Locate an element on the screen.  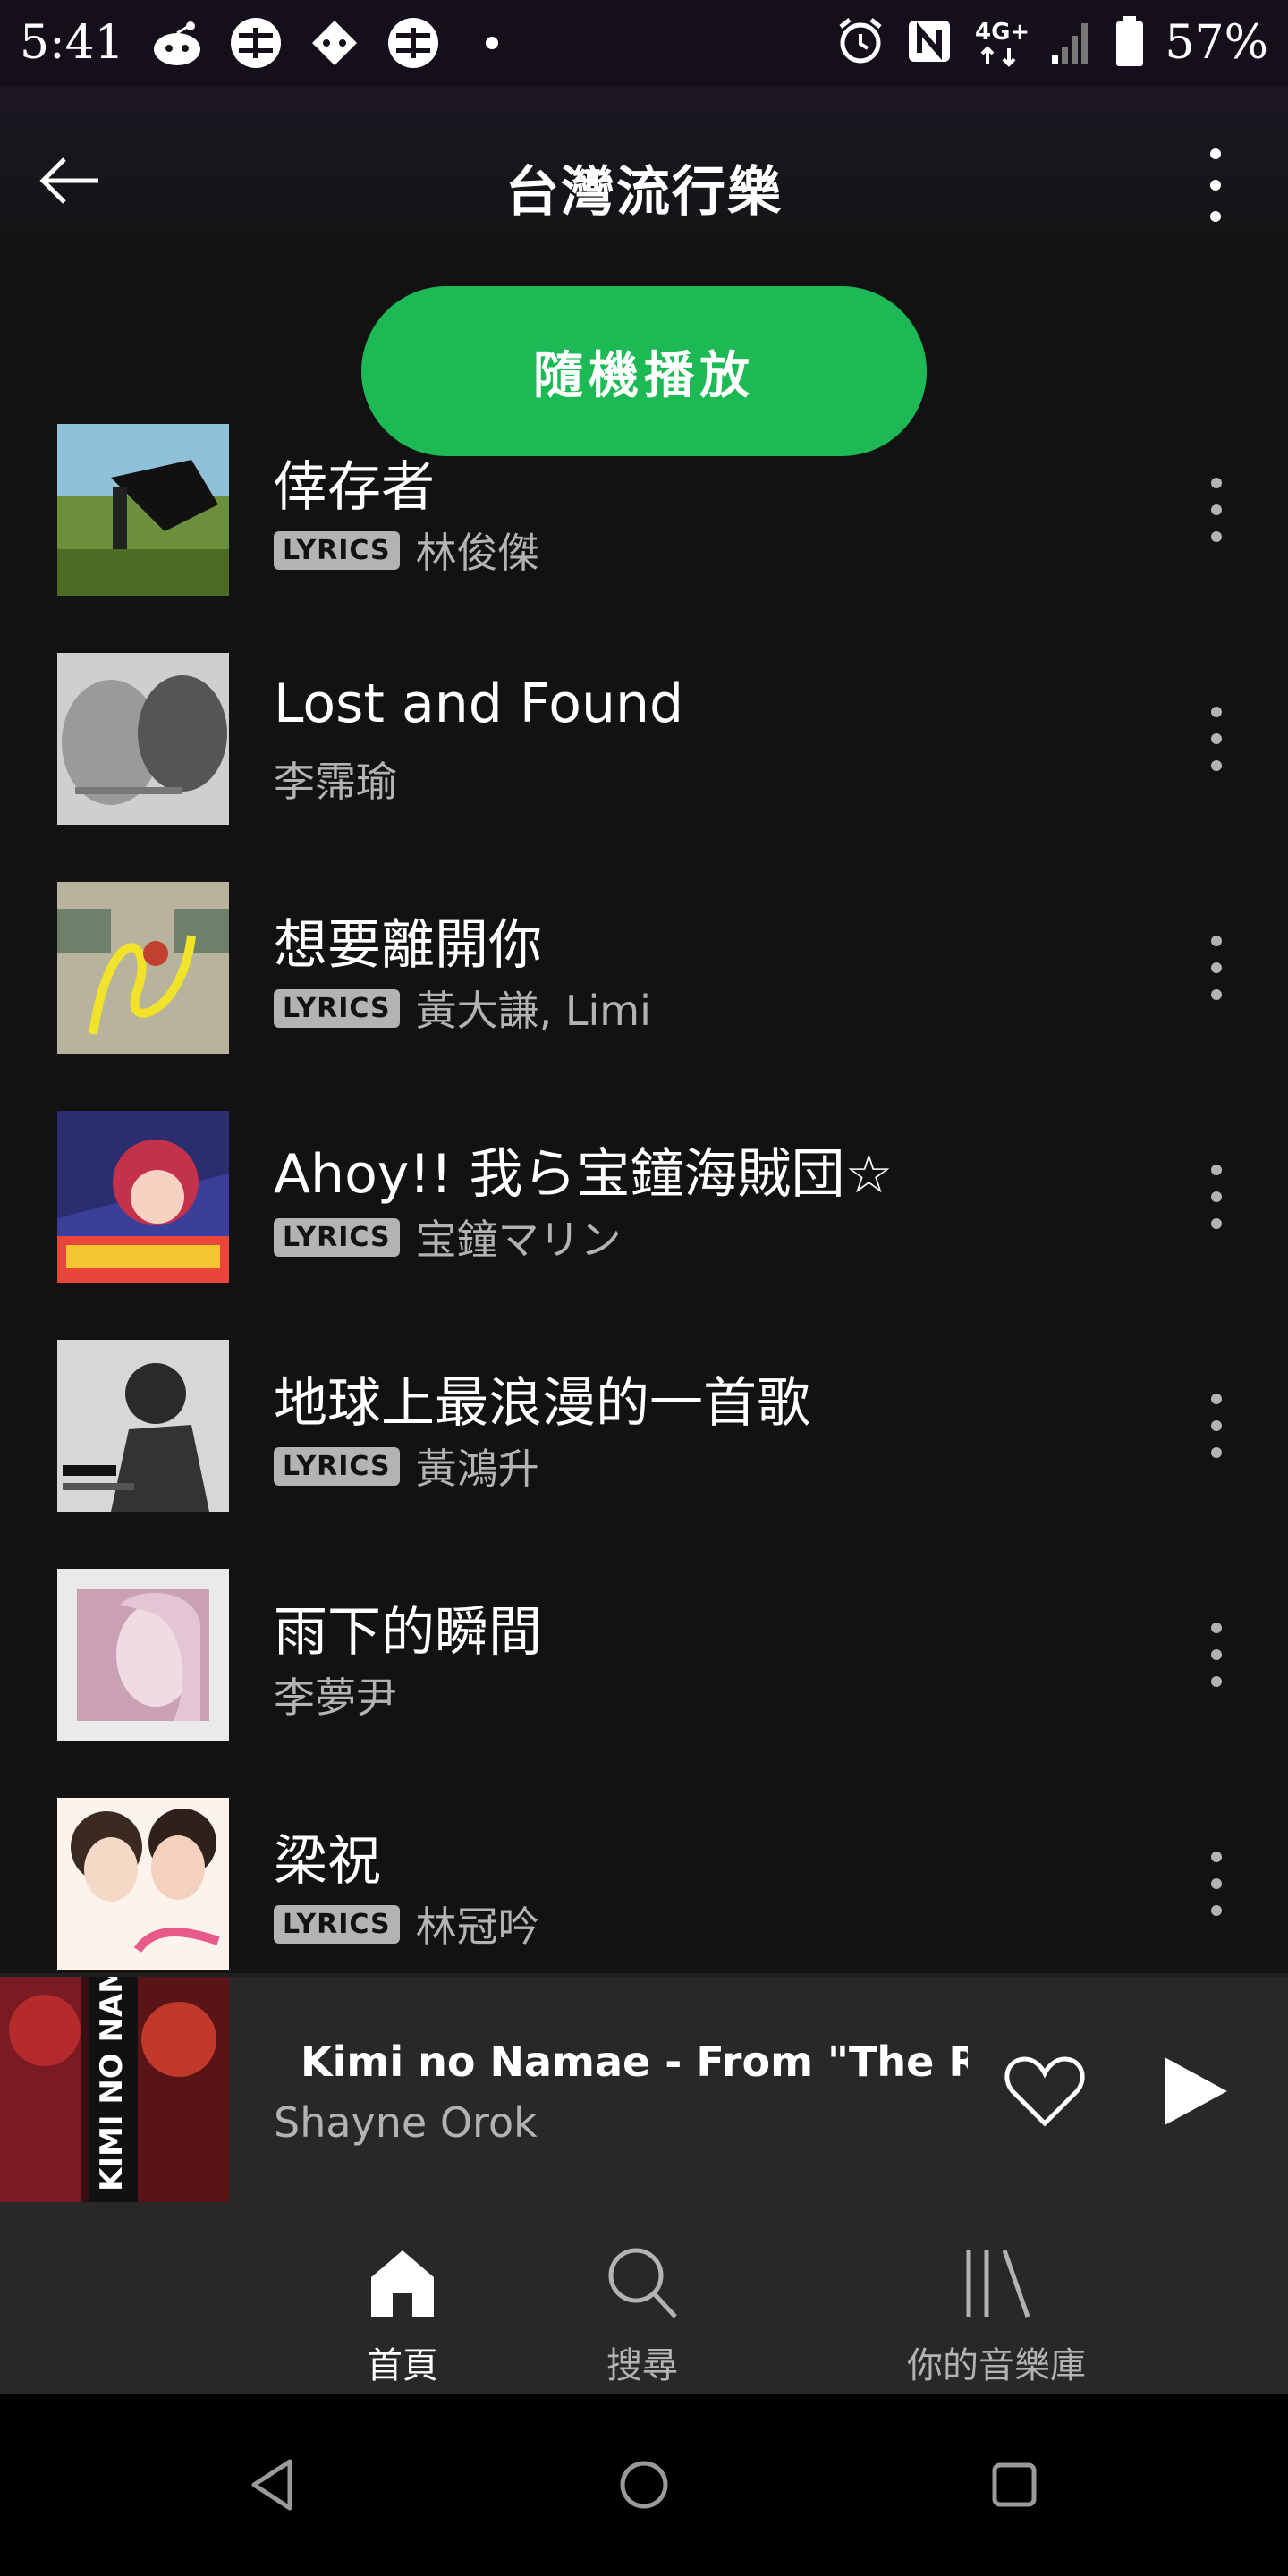
track-title: 梁祝 is located at coordinates (327, 1861).